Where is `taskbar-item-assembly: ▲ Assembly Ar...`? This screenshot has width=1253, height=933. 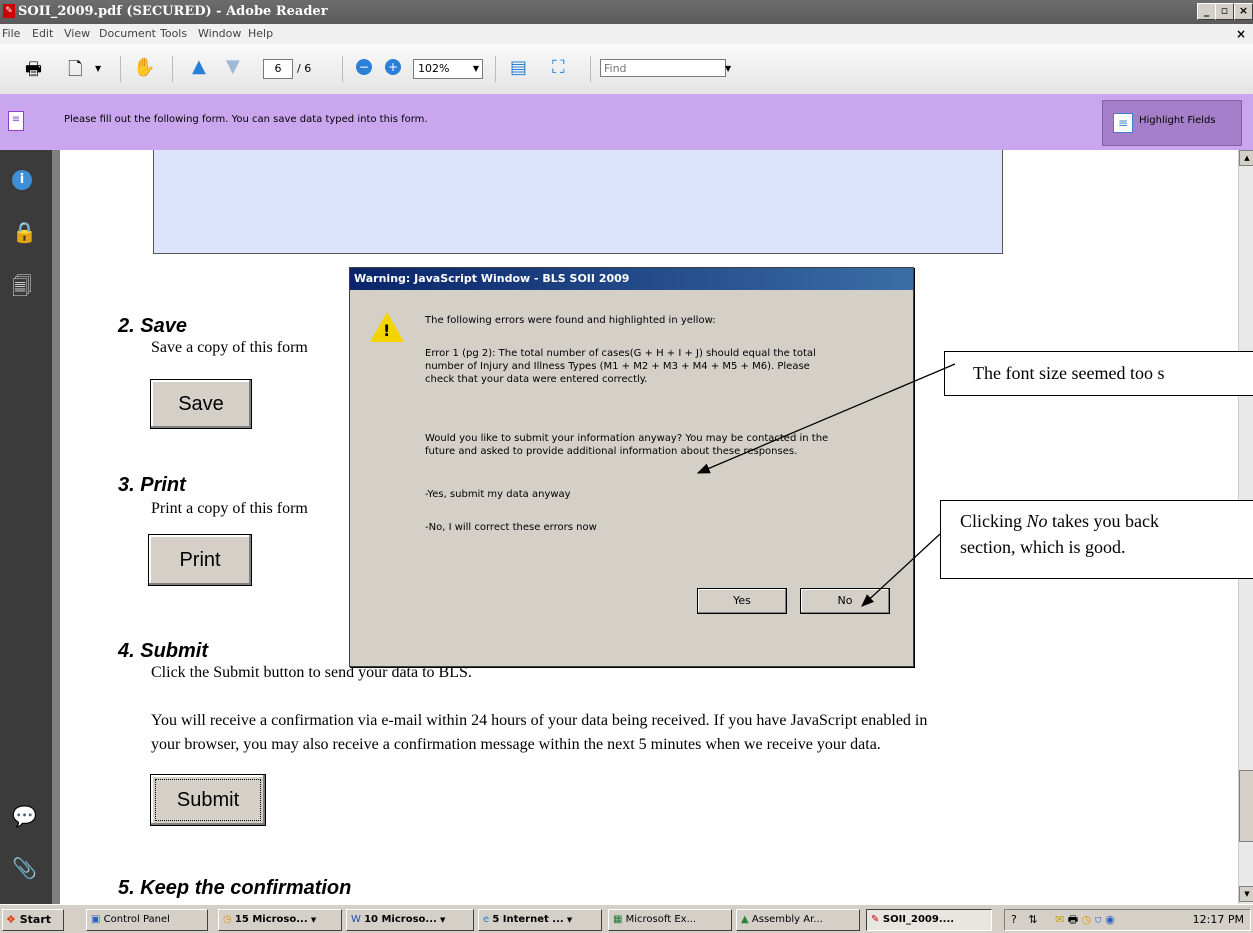 taskbar-item-assembly: ▲ Assembly Ar... is located at coordinates (798, 920).